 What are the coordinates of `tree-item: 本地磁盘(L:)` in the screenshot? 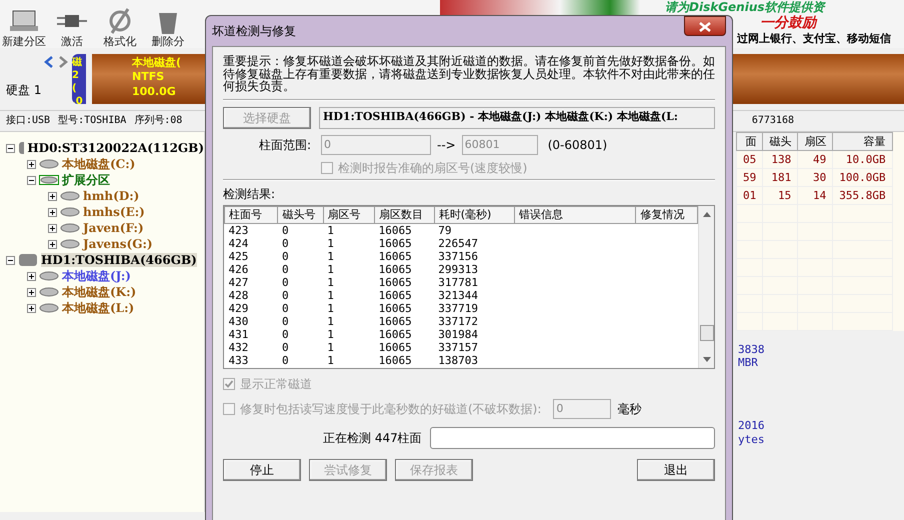 It's located at (98, 308).